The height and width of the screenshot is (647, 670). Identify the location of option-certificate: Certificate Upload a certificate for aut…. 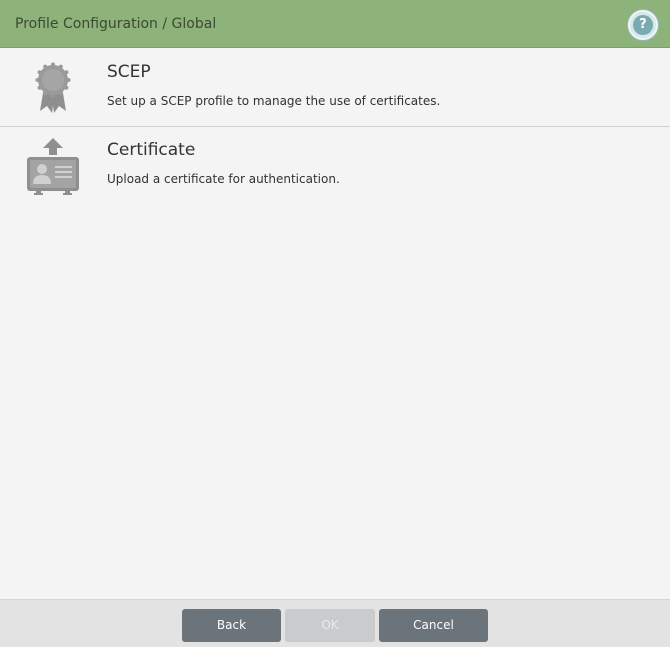
(335, 166).